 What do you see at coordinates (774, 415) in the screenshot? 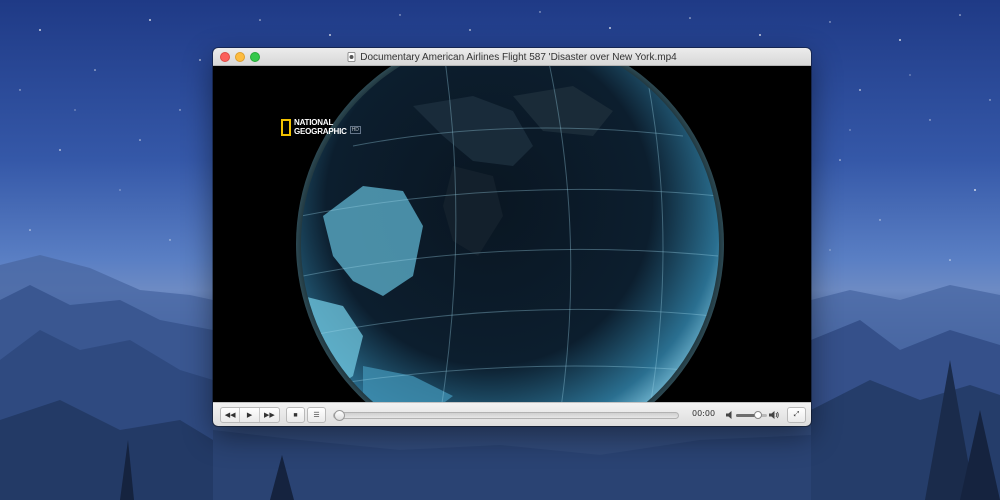
I see `volume-high-icon` at bounding box center [774, 415].